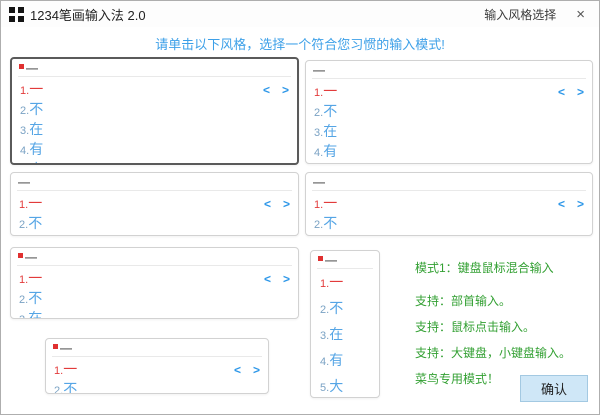  What do you see at coordinates (484, 268) in the screenshot?
I see `mode-title: 模式1：键盘鼠标混合输入` at bounding box center [484, 268].